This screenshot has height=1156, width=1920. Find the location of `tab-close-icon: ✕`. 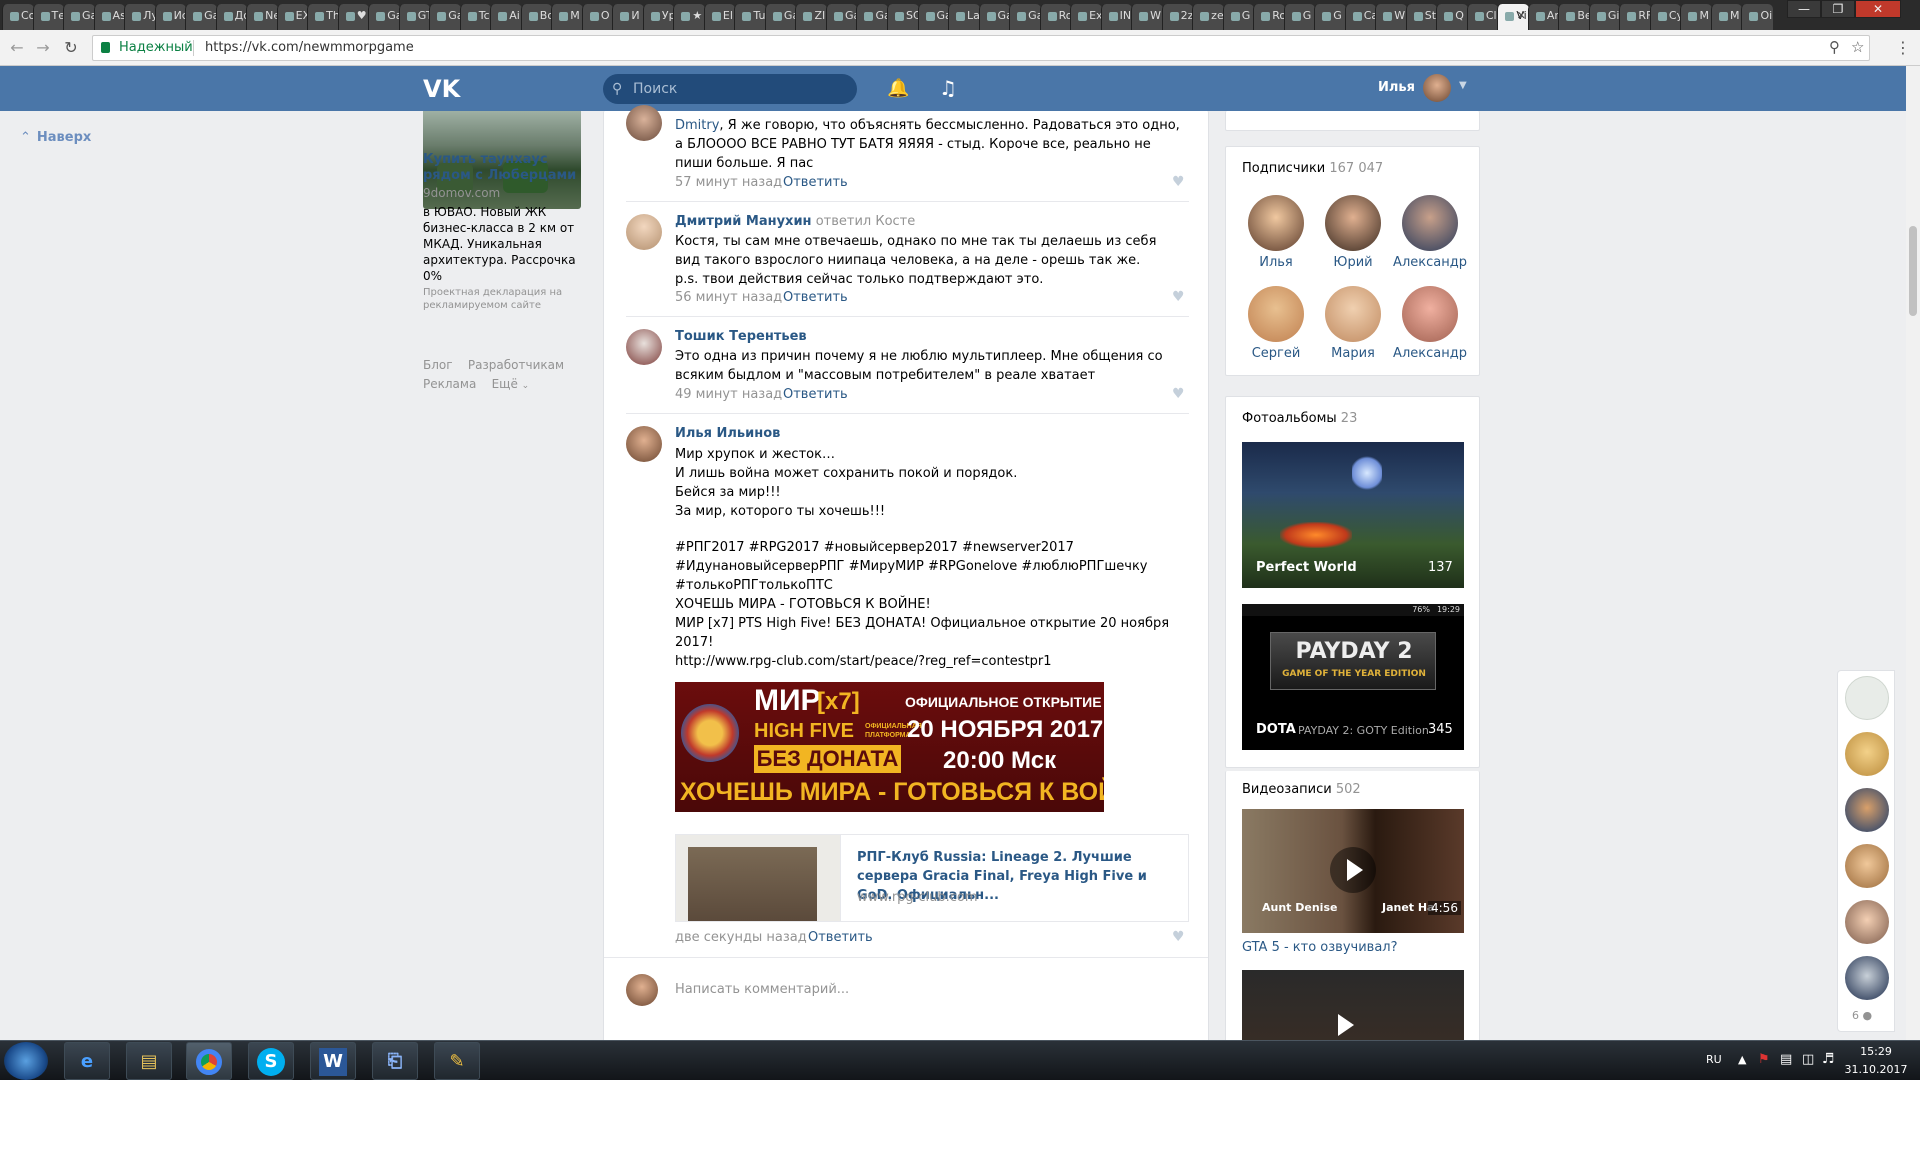

tab-close-icon: ✕ is located at coordinates (1521, 16).